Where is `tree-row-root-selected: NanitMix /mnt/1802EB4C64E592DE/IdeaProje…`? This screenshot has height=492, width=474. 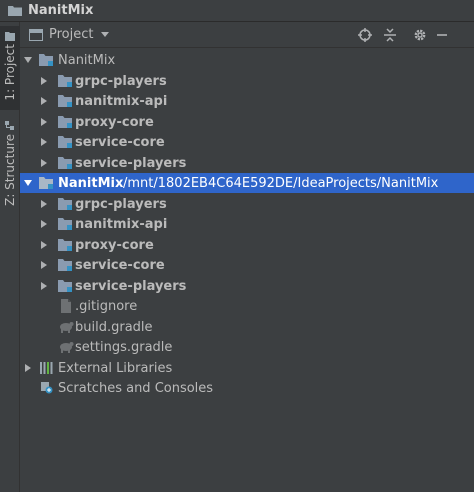
tree-row-root-selected: NanitMix /mnt/1802EB4C64E592DE/IdeaProje… is located at coordinates (247, 183).